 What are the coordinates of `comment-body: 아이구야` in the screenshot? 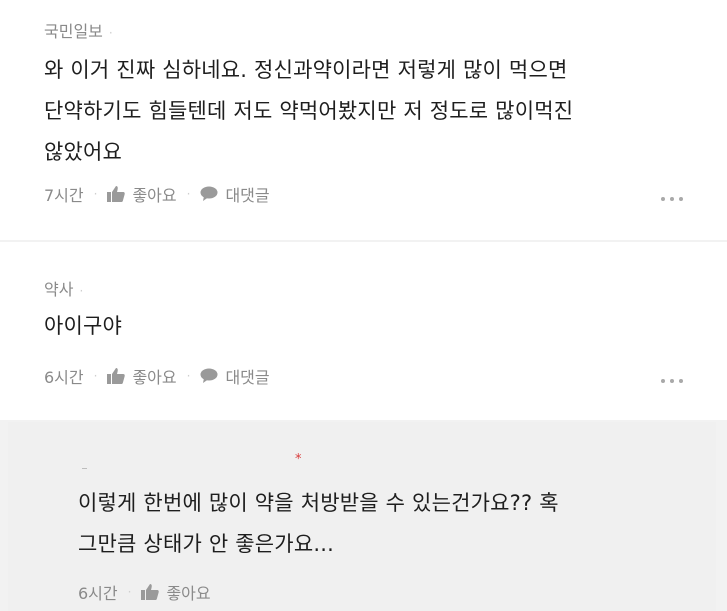 It's located at (83, 326).